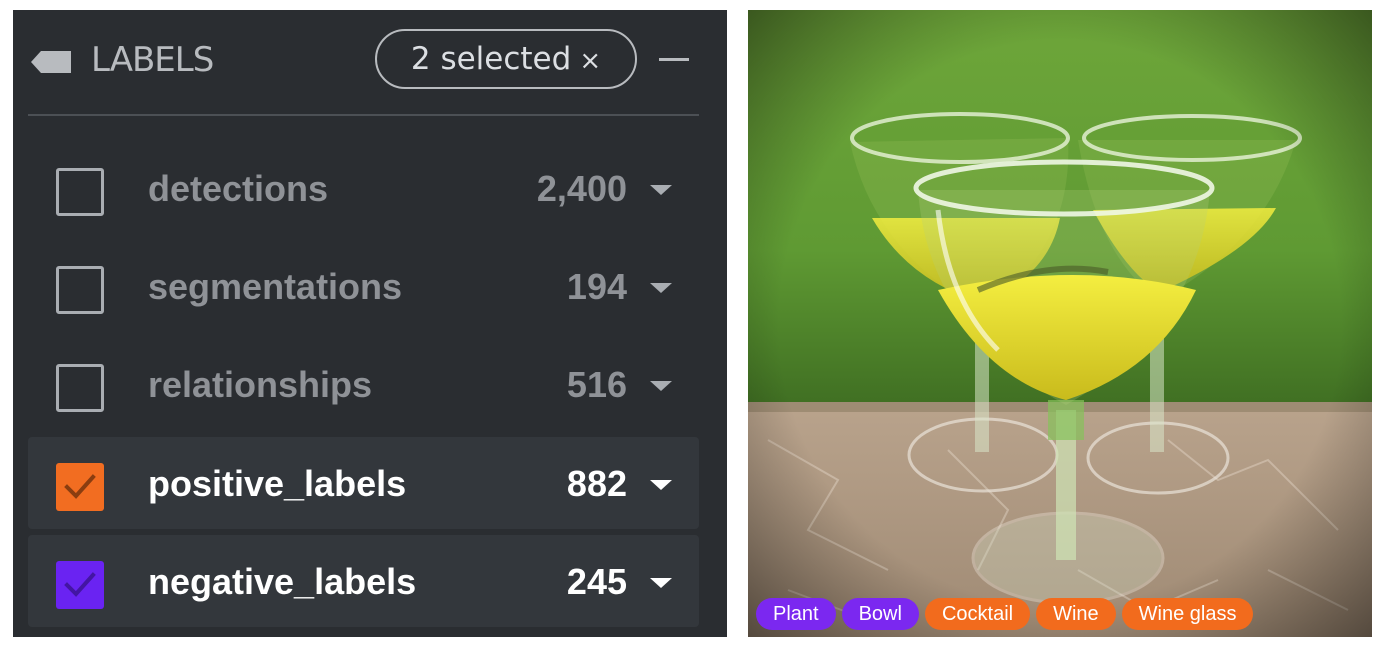 Image resolution: width=1384 pixels, height=650 pixels. Describe the element at coordinates (880, 614) in the screenshot. I see `tag-bowl: Bowl` at that location.